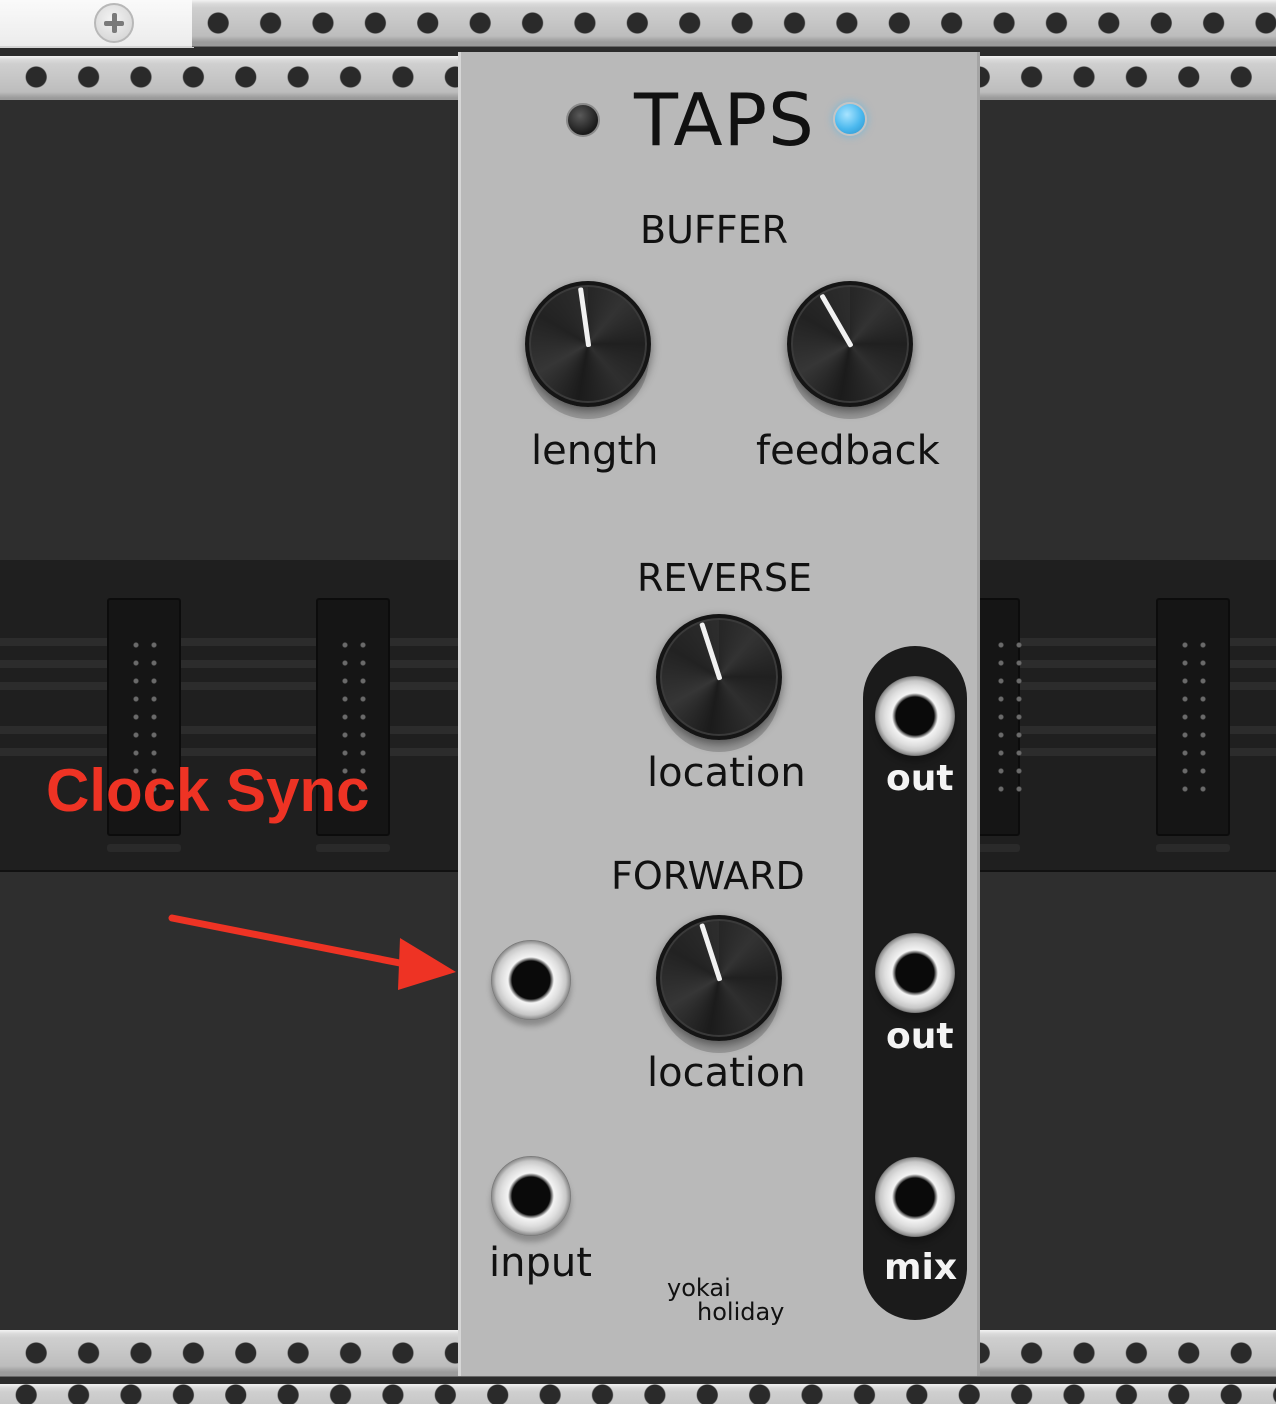 This screenshot has height=1404, width=1276. What do you see at coordinates (312, 952) in the screenshot?
I see `annotation-arrow-icon` at bounding box center [312, 952].